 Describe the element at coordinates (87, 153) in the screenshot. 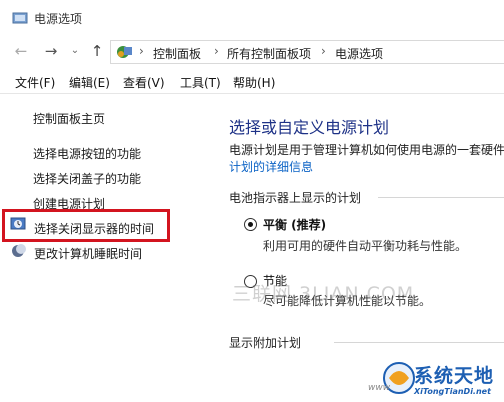

I see `power-button-settings-link: 选择电源按钮的功能` at that location.